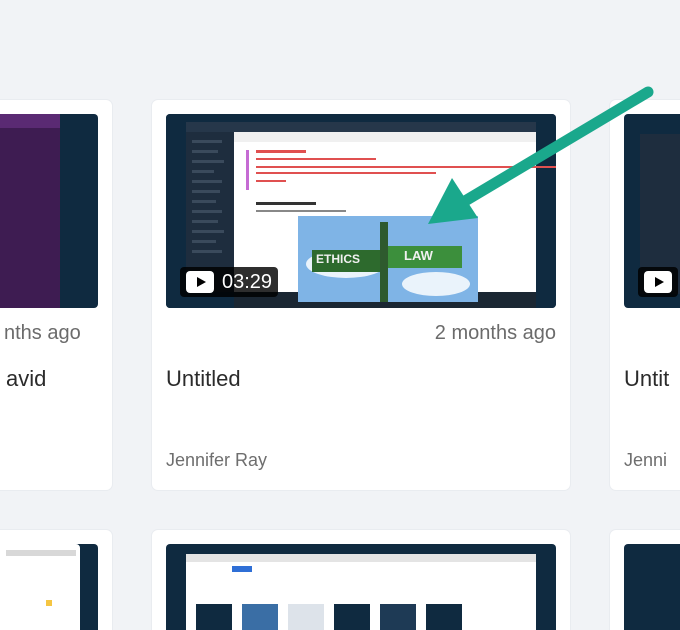 This screenshot has height=630, width=680. I want to click on duration-badge: 03:29, so click(229, 282).